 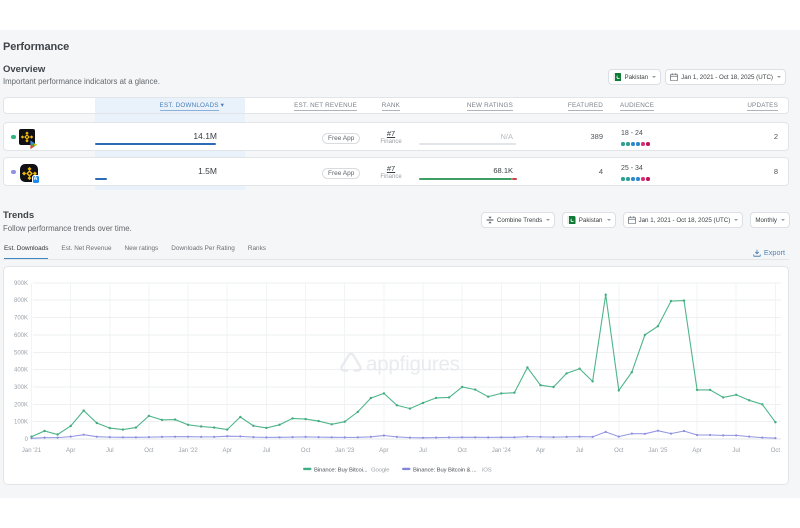 What do you see at coordinates (445, 471) in the screenshot?
I see `svg-text:Binance: Buy Bitcoin & ...: Binance` at bounding box center [445, 471].